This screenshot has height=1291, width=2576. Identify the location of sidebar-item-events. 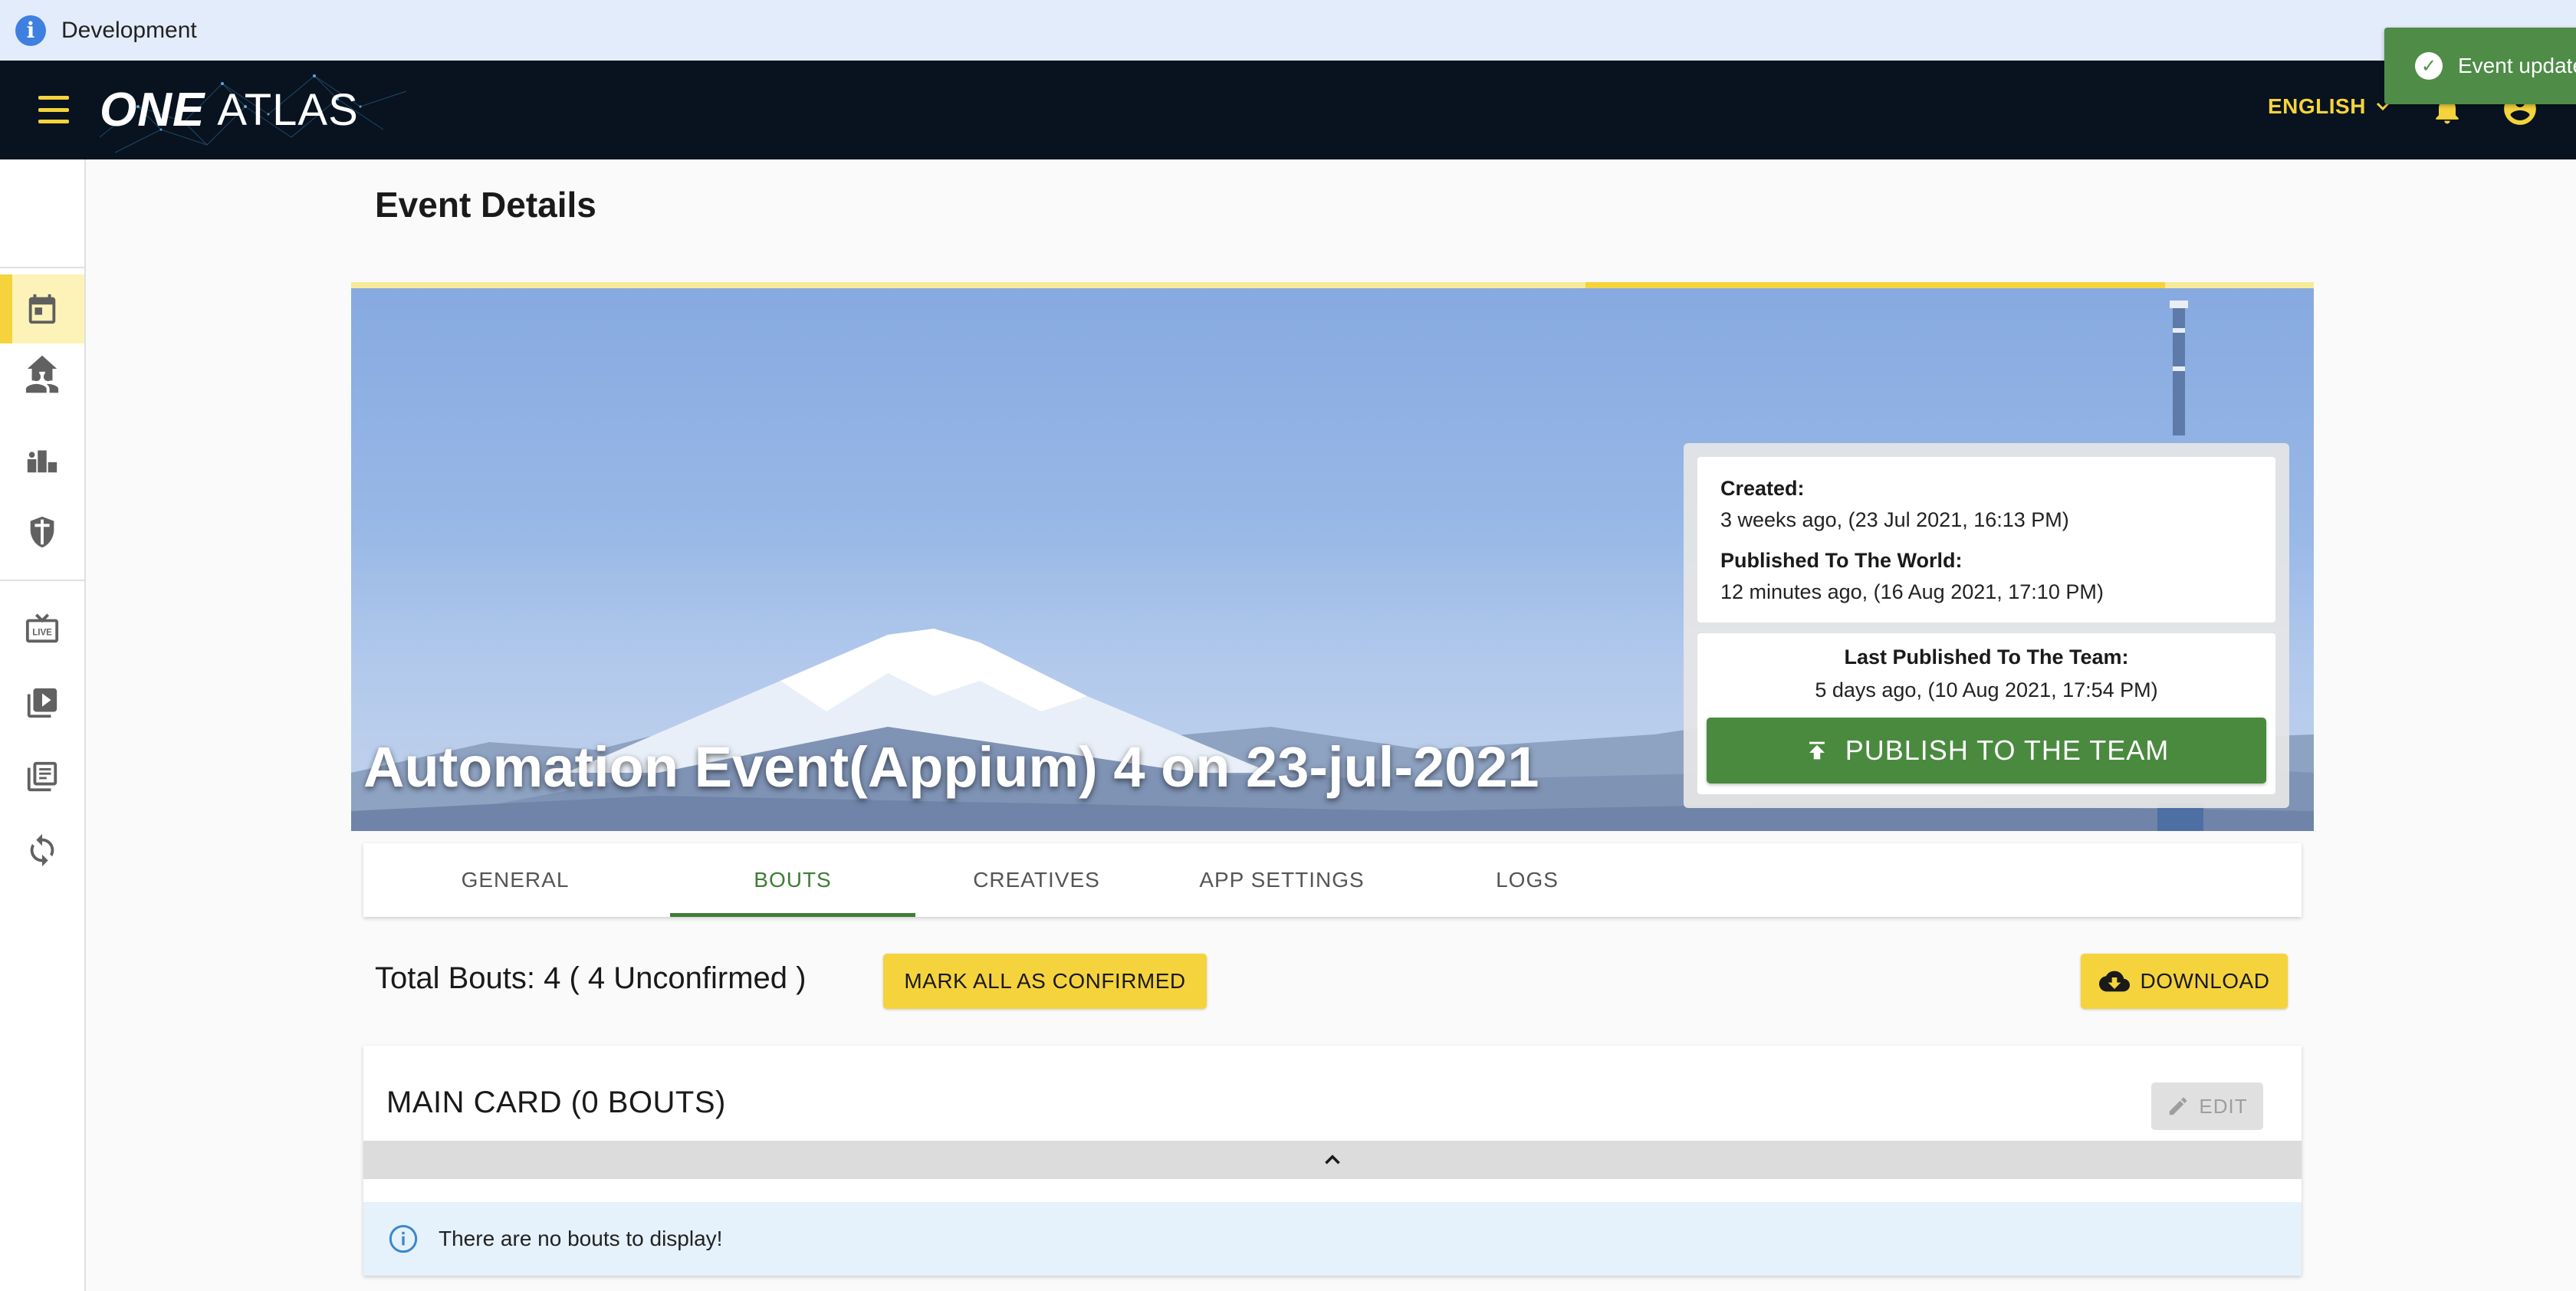
(42, 308).